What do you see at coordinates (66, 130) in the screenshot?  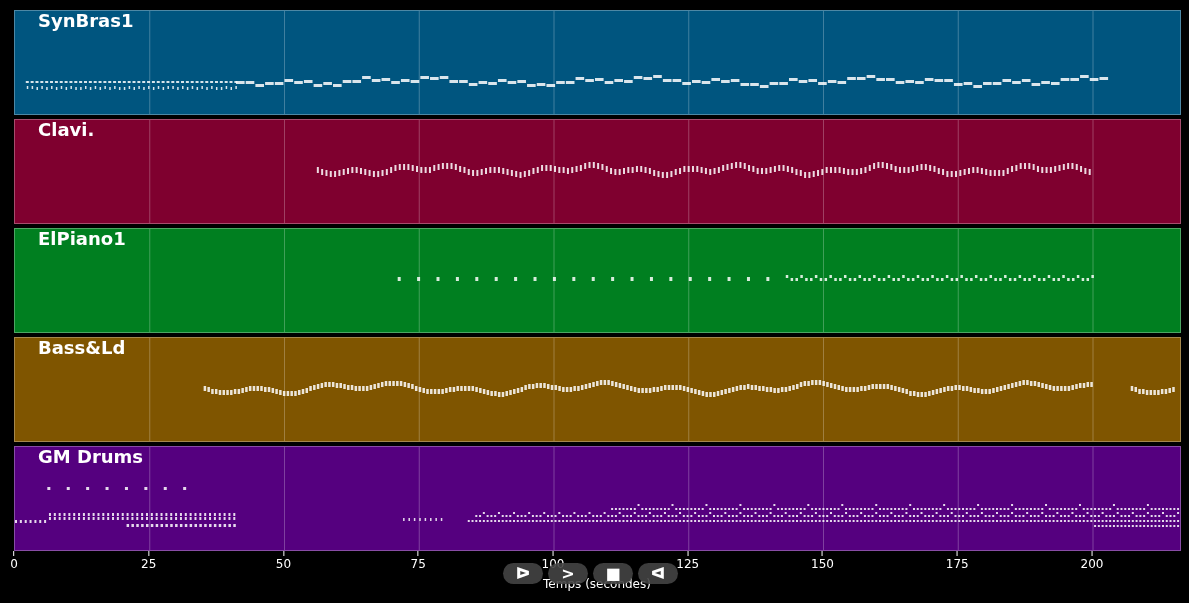 I see `track-name: Clavi.` at bounding box center [66, 130].